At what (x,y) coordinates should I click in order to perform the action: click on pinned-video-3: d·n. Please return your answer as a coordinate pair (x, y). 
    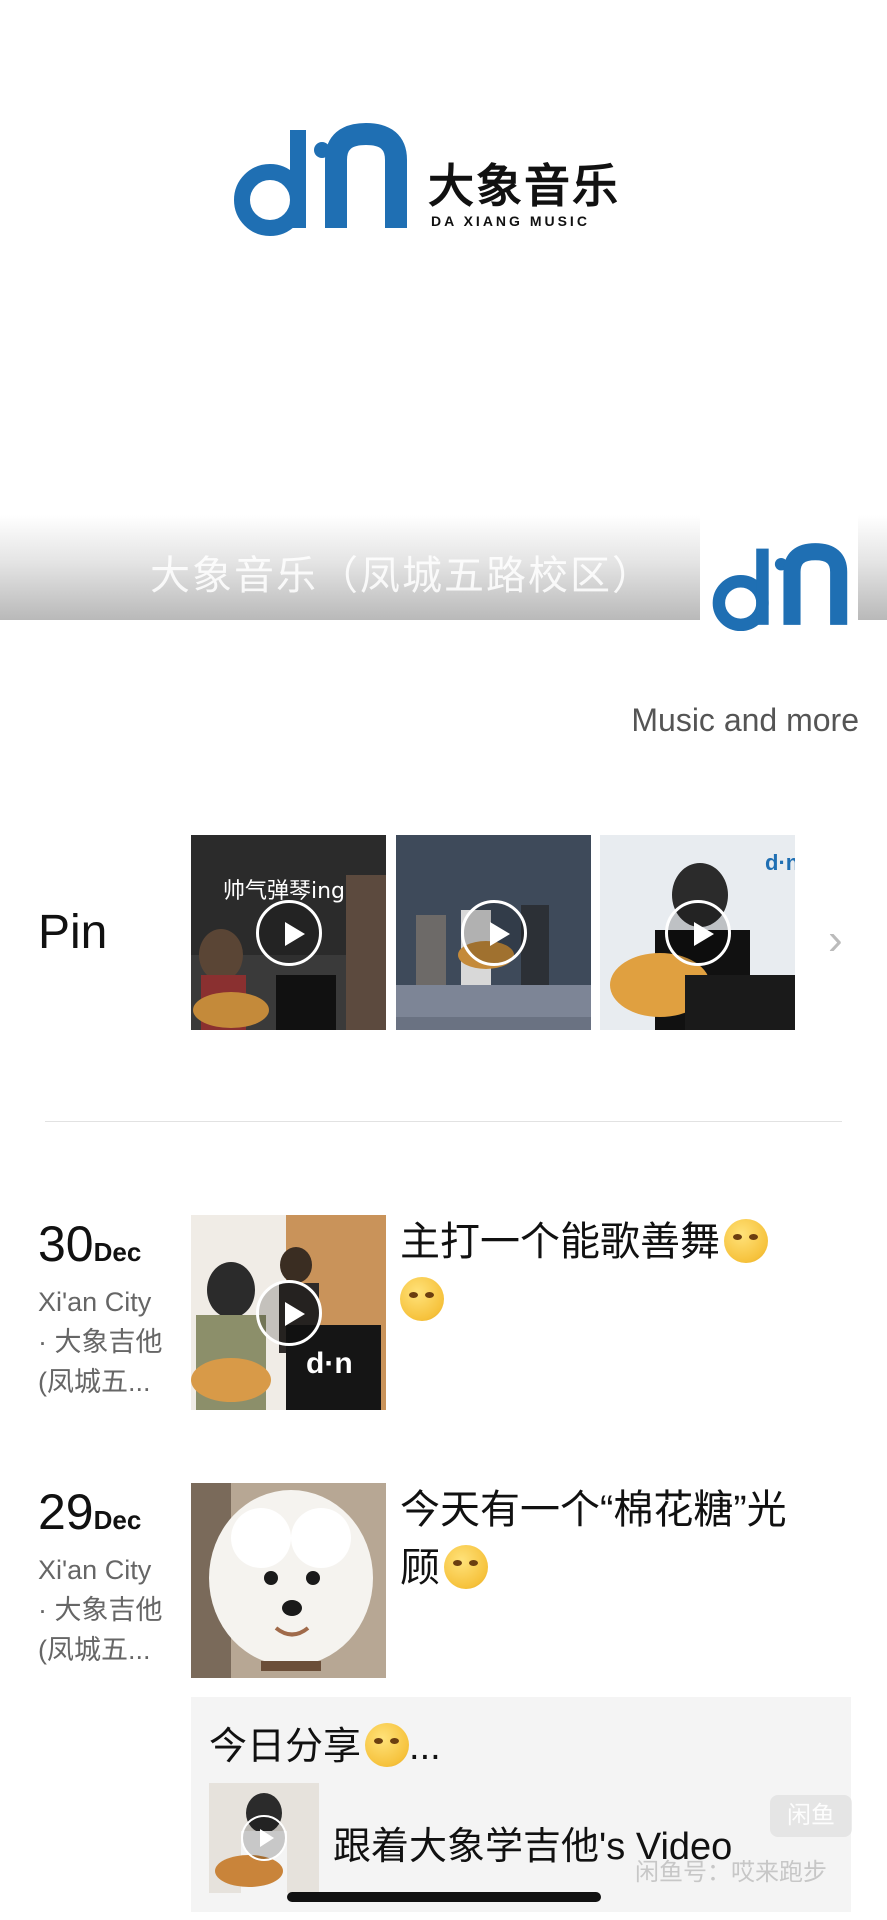
    Looking at the image, I should click on (697, 932).